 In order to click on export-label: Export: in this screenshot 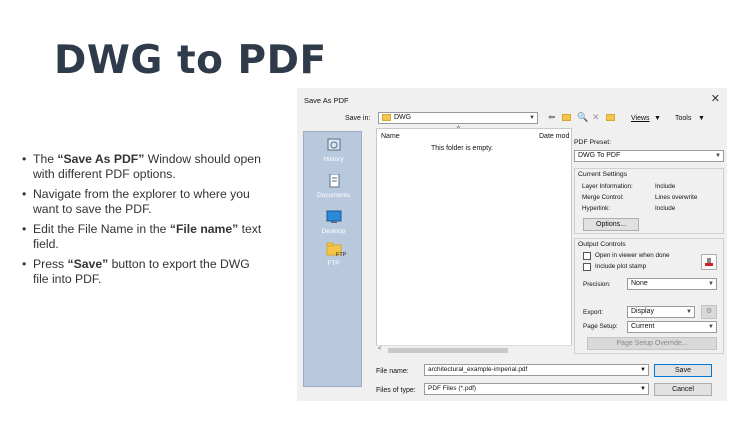, I will do `click(593, 312)`.